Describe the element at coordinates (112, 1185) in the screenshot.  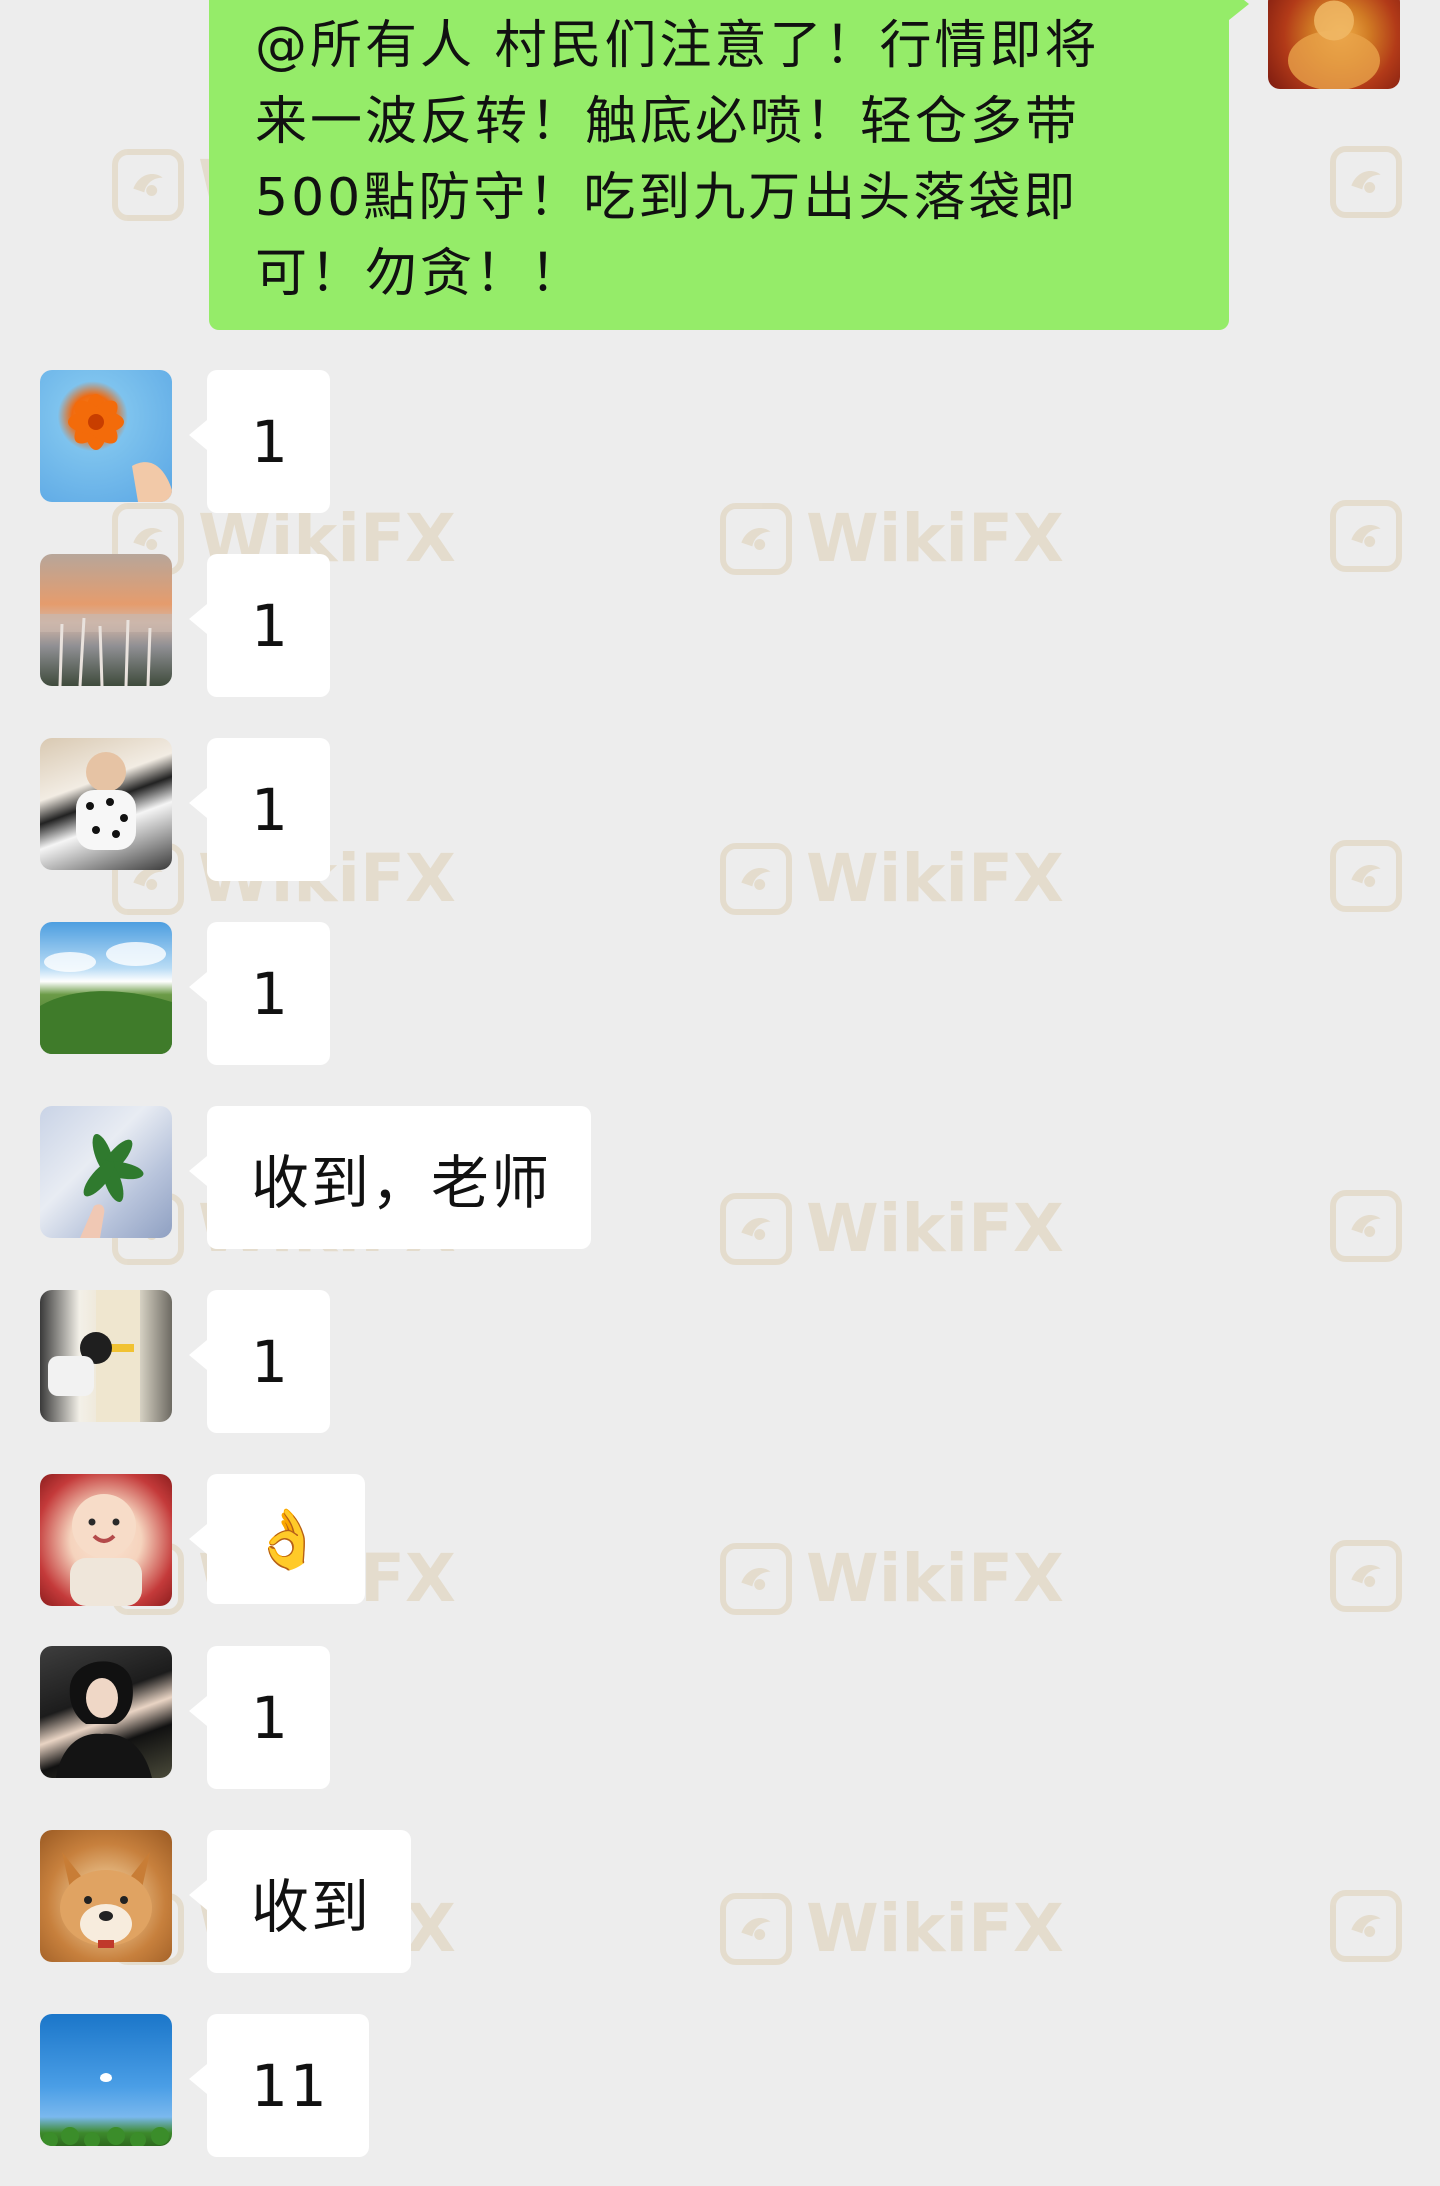
I see `leaf-photo-image` at that location.